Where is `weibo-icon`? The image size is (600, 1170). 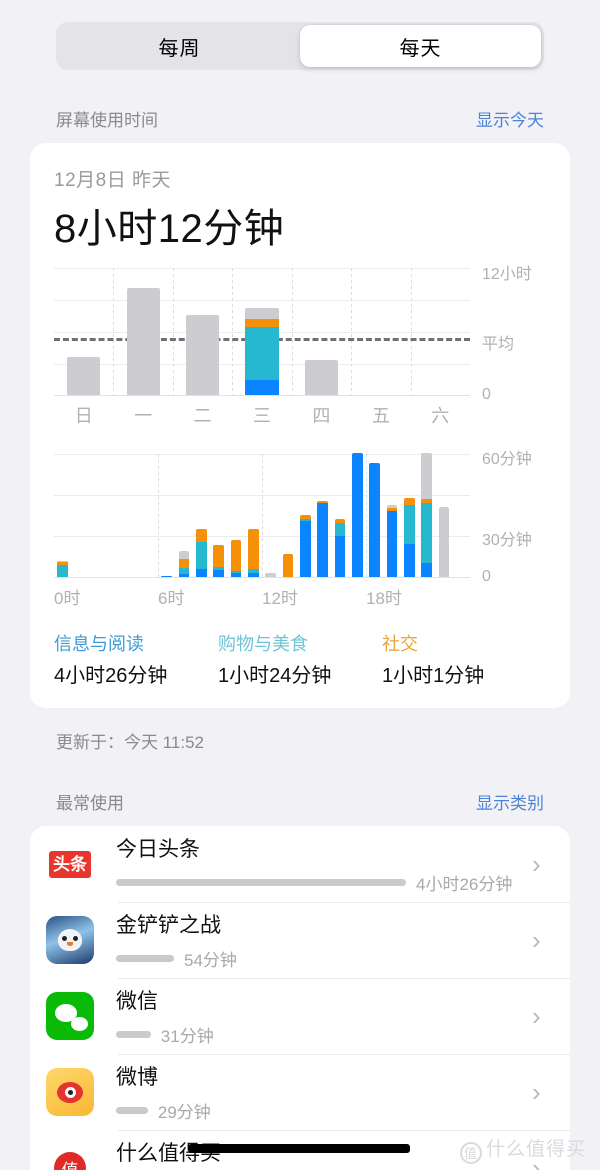
weibo-icon is located at coordinates (70, 1092).